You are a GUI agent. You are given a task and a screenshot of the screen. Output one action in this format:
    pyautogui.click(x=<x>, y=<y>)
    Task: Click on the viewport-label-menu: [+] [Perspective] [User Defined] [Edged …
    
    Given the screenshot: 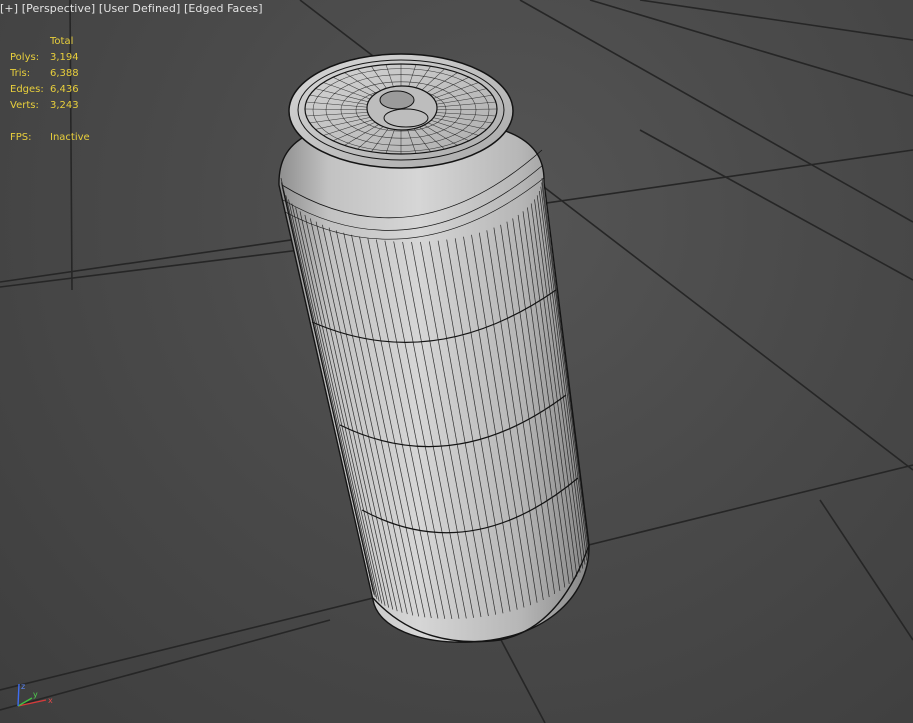 What is the action you would take?
    pyautogui.click(x=131, y=8)
    